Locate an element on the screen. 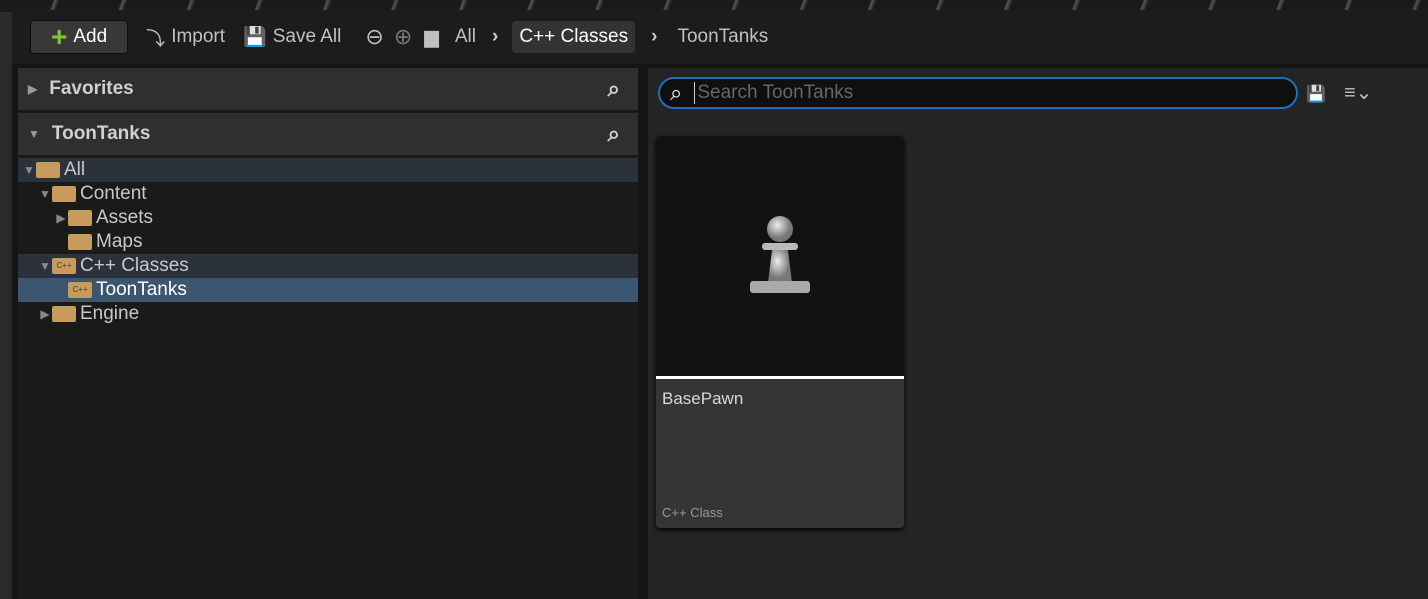  project-label: ToonTanks is located at coordinates (101, 133).